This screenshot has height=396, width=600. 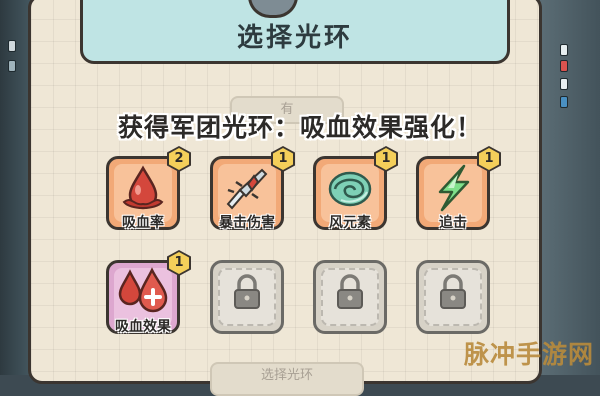 I want to click on site-watermark: 脉冲手游网, so click(x=528, y=354).